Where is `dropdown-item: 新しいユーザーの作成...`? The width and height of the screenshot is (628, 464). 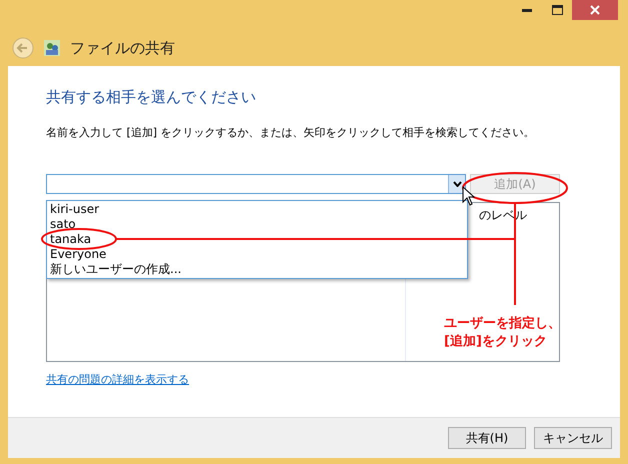
dropdown-item: 新しいユーザーの作成... is located at coordinates (257, 269).